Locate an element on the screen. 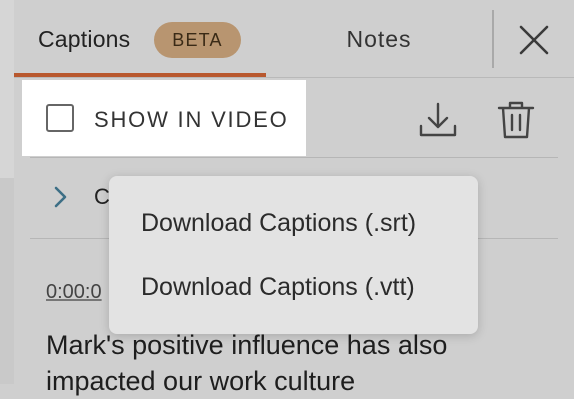 This screenshot has width=574, height=399. show-in-video-toggle: SHOW IN VIDEO is located at coordinates (164, 118).